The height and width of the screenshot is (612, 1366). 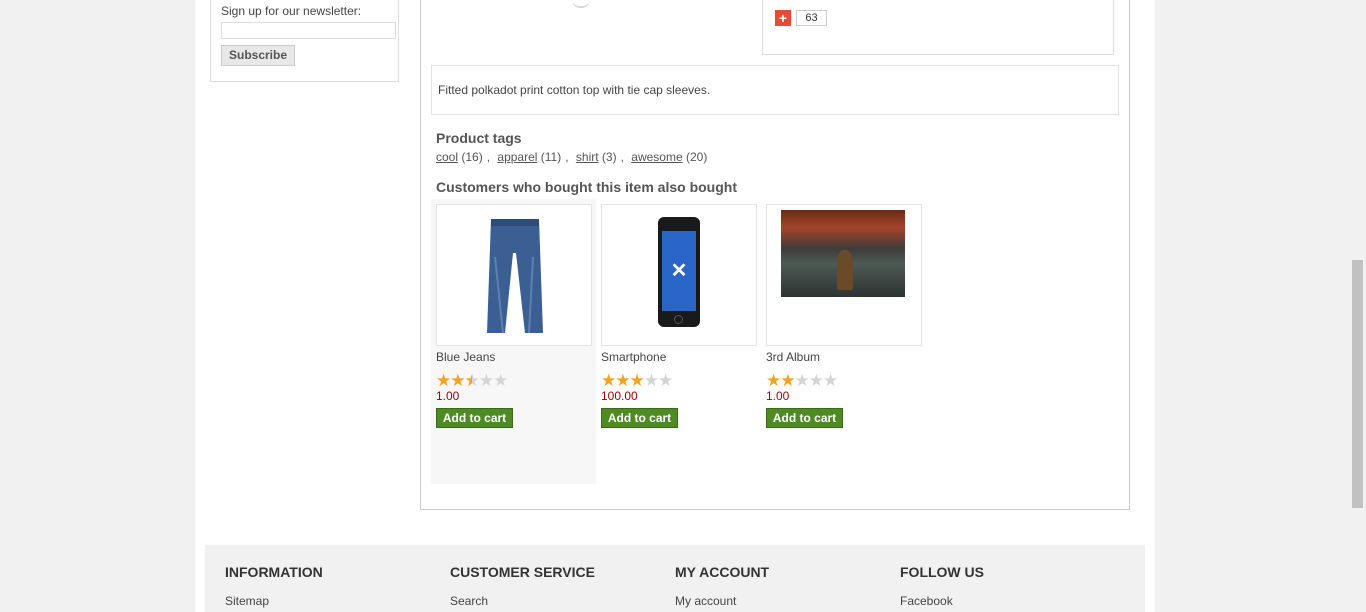 What do you see at coordinates (942, 572) in the screenshot?
I see `footer-heading: FOLLOW US` at bounding box center [942, 572].